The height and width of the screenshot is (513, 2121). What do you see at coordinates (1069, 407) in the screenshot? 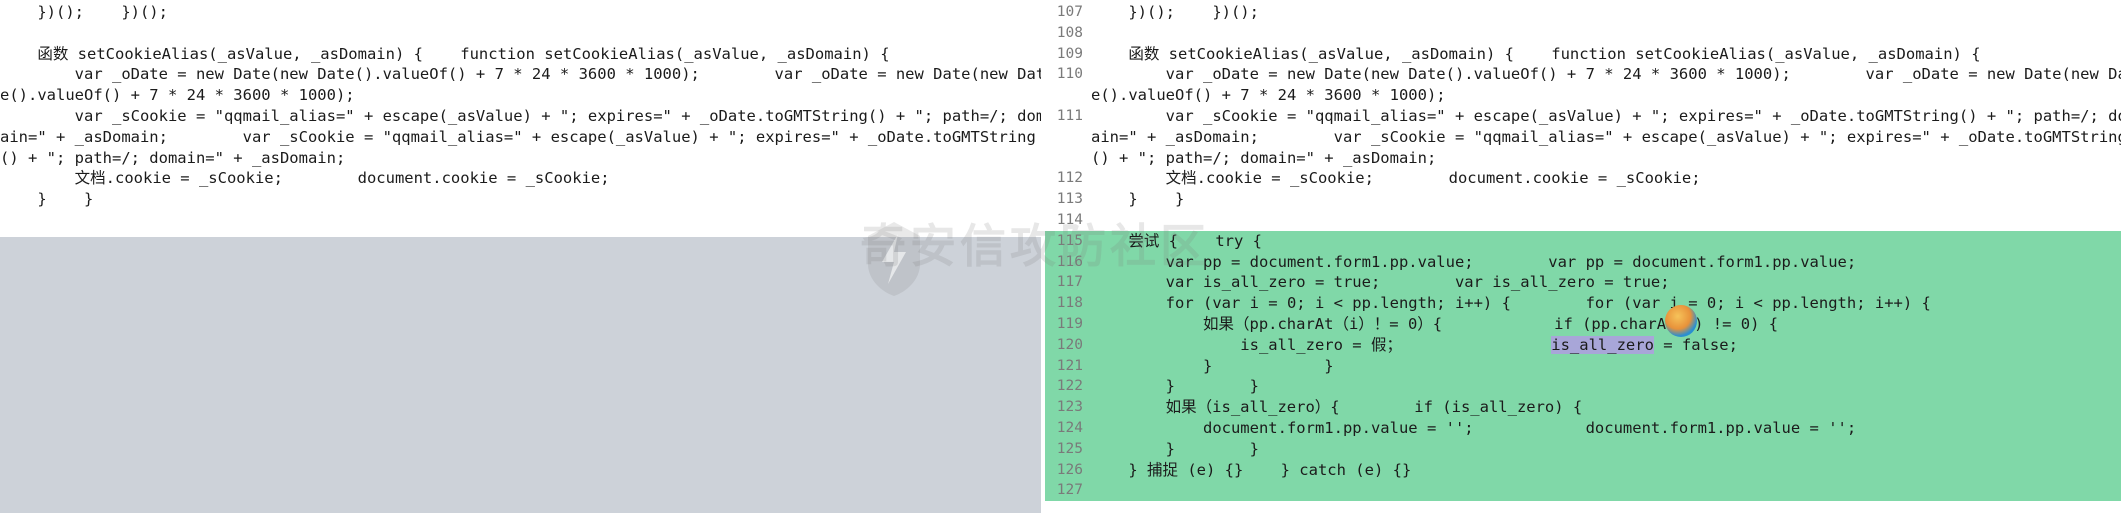
I see `line-number: 123` at bounding box center [1069, 407].